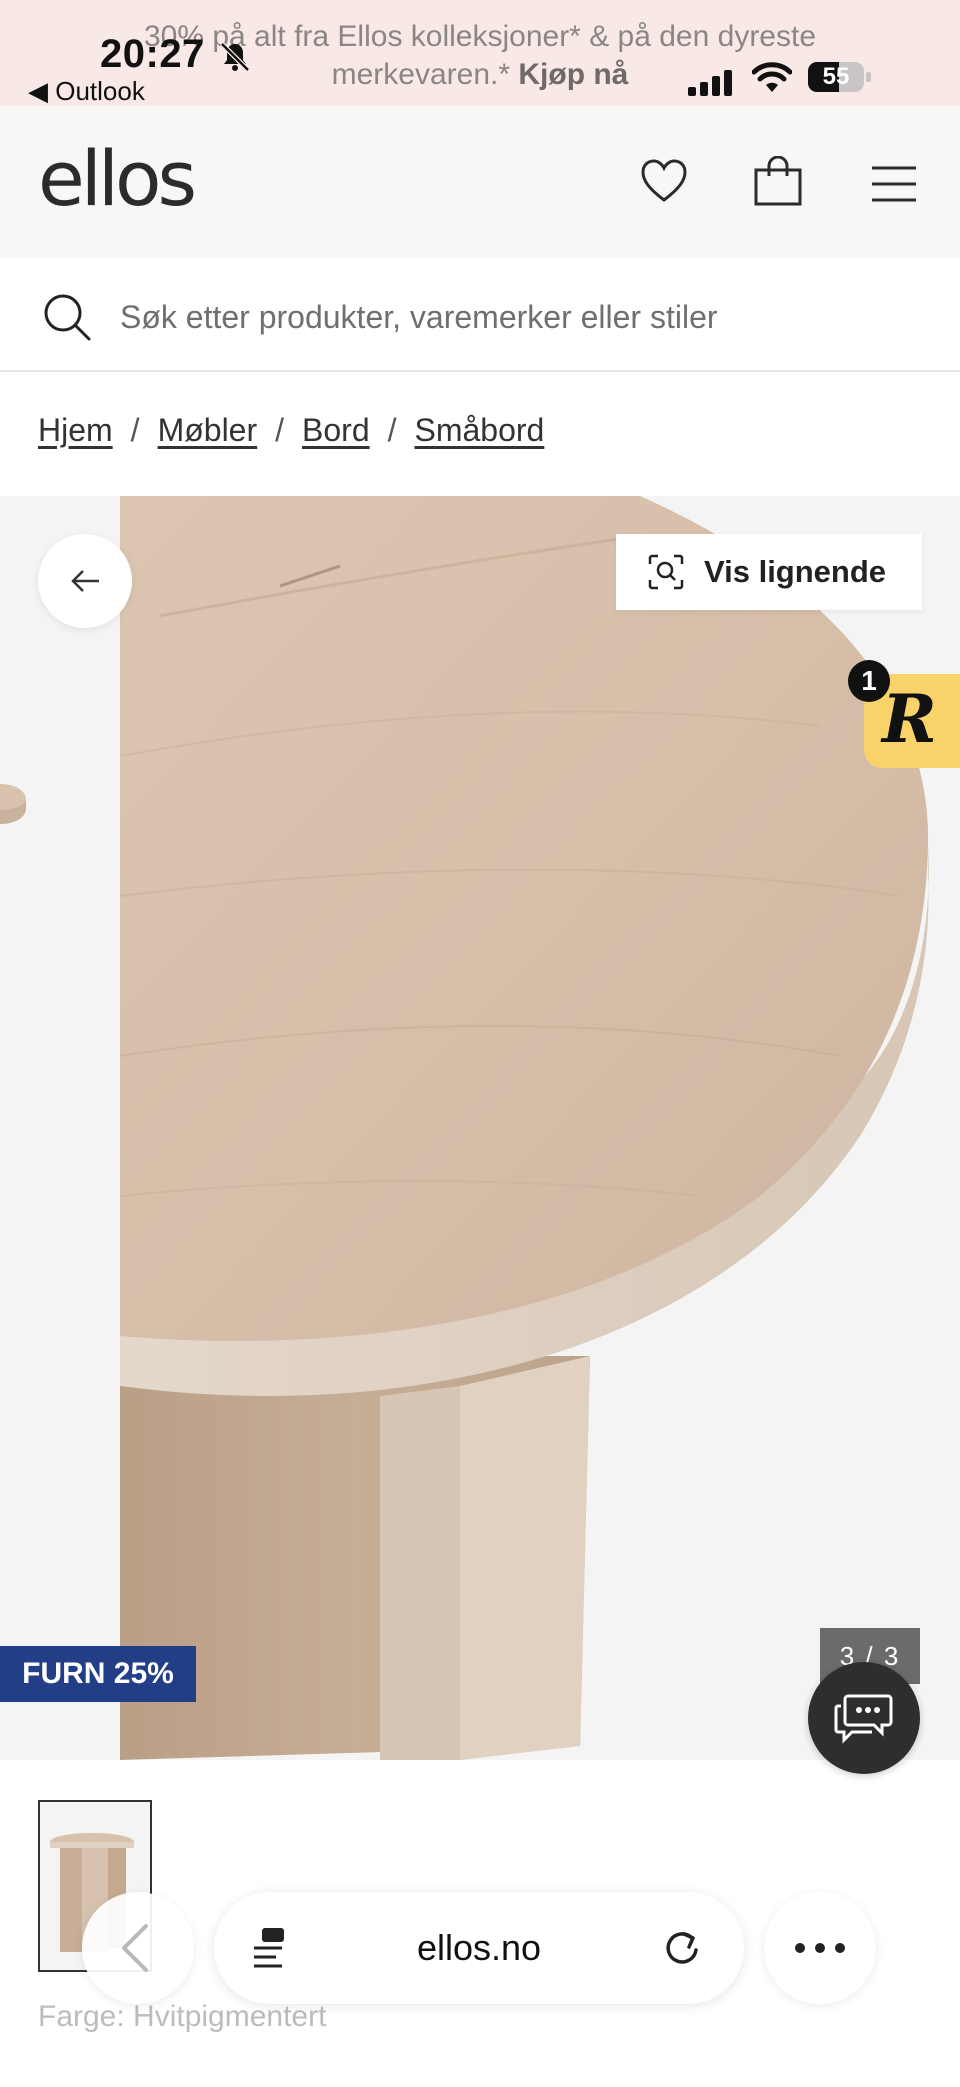  Describe the element at coordinates (336, 430) in the screenshot. I see `breadcrumb-tables: Bord` at that location.